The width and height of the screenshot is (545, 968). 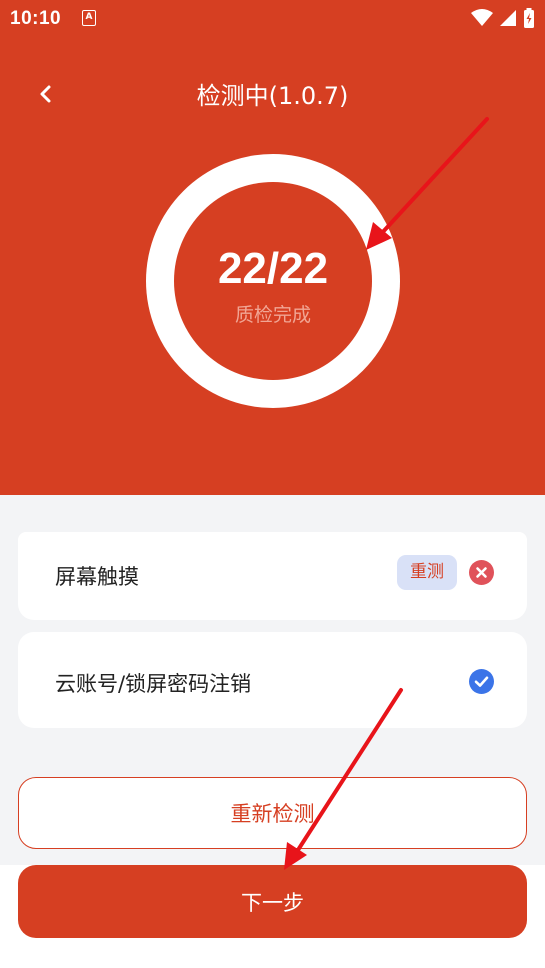 What do you see at coordinates (36, 18) in the screenshot?
I see `status-time: 10:10` at bounding box center [36, 18].